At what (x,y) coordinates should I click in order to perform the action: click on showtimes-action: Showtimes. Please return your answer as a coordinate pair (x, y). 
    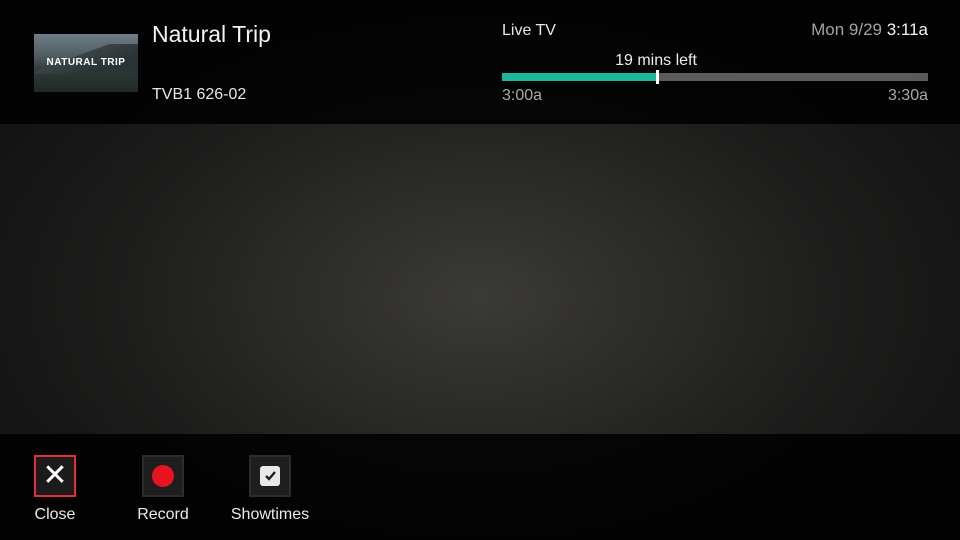
    Looking at the image, I should click on (270, 489).